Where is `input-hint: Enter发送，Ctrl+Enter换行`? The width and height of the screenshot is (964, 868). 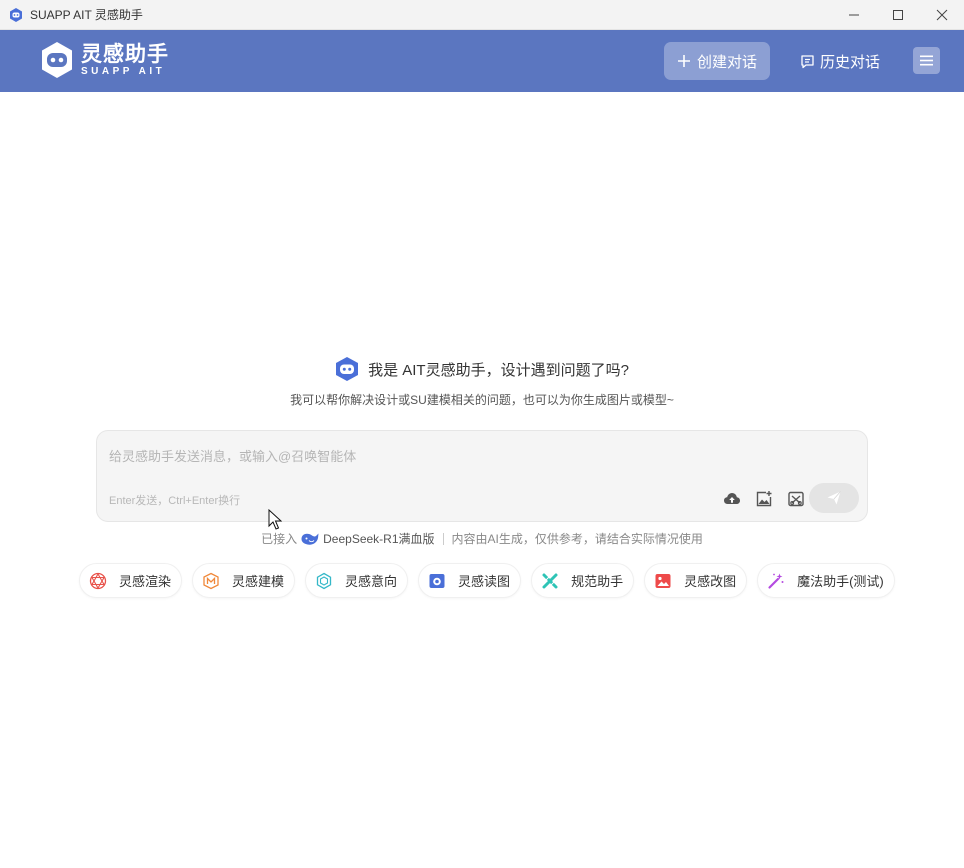
input-hint: Enter发送，Ctrl+Enter换行 is located at coordinates (175, 501).